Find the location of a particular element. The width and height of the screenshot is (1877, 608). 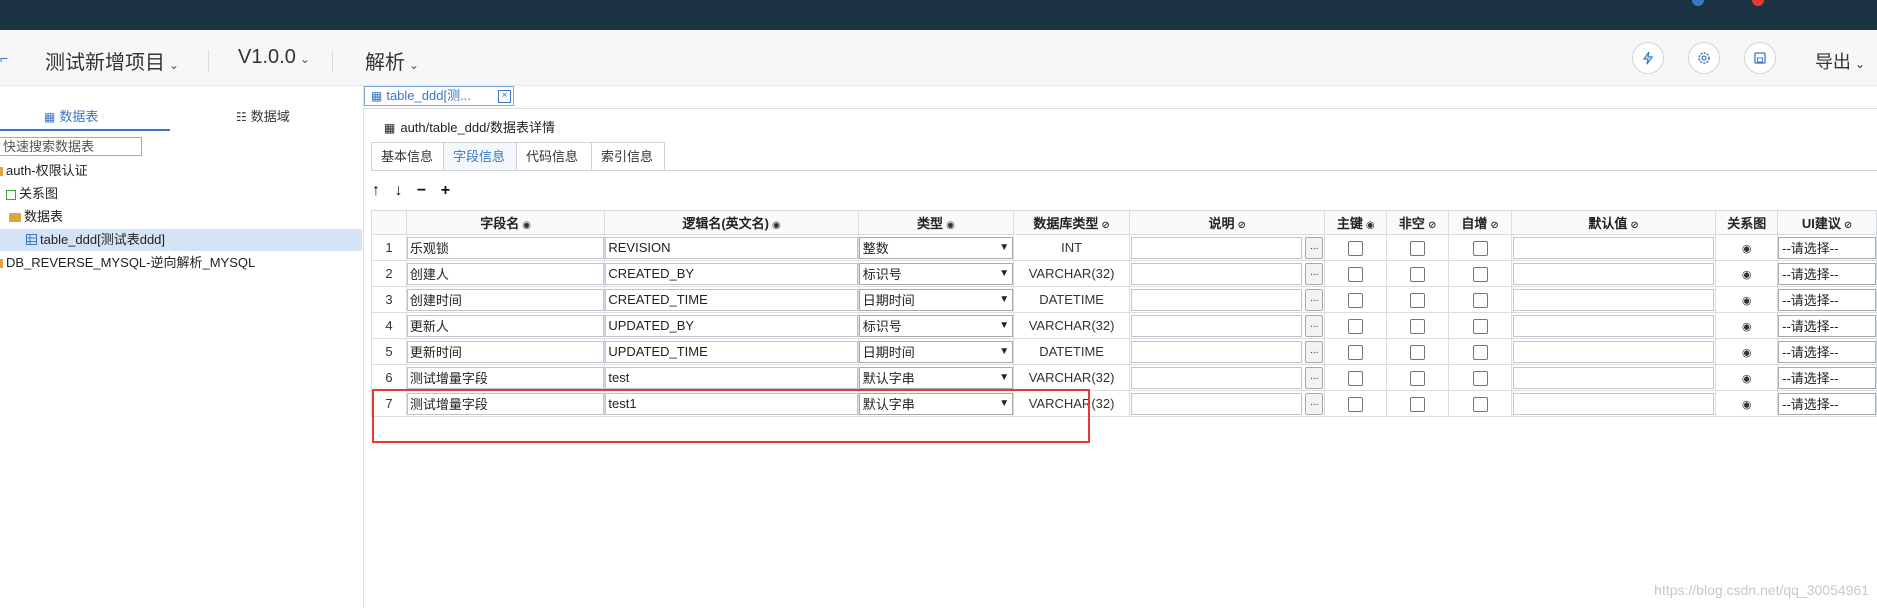

settings-button is located at coordinates (1704, 58).